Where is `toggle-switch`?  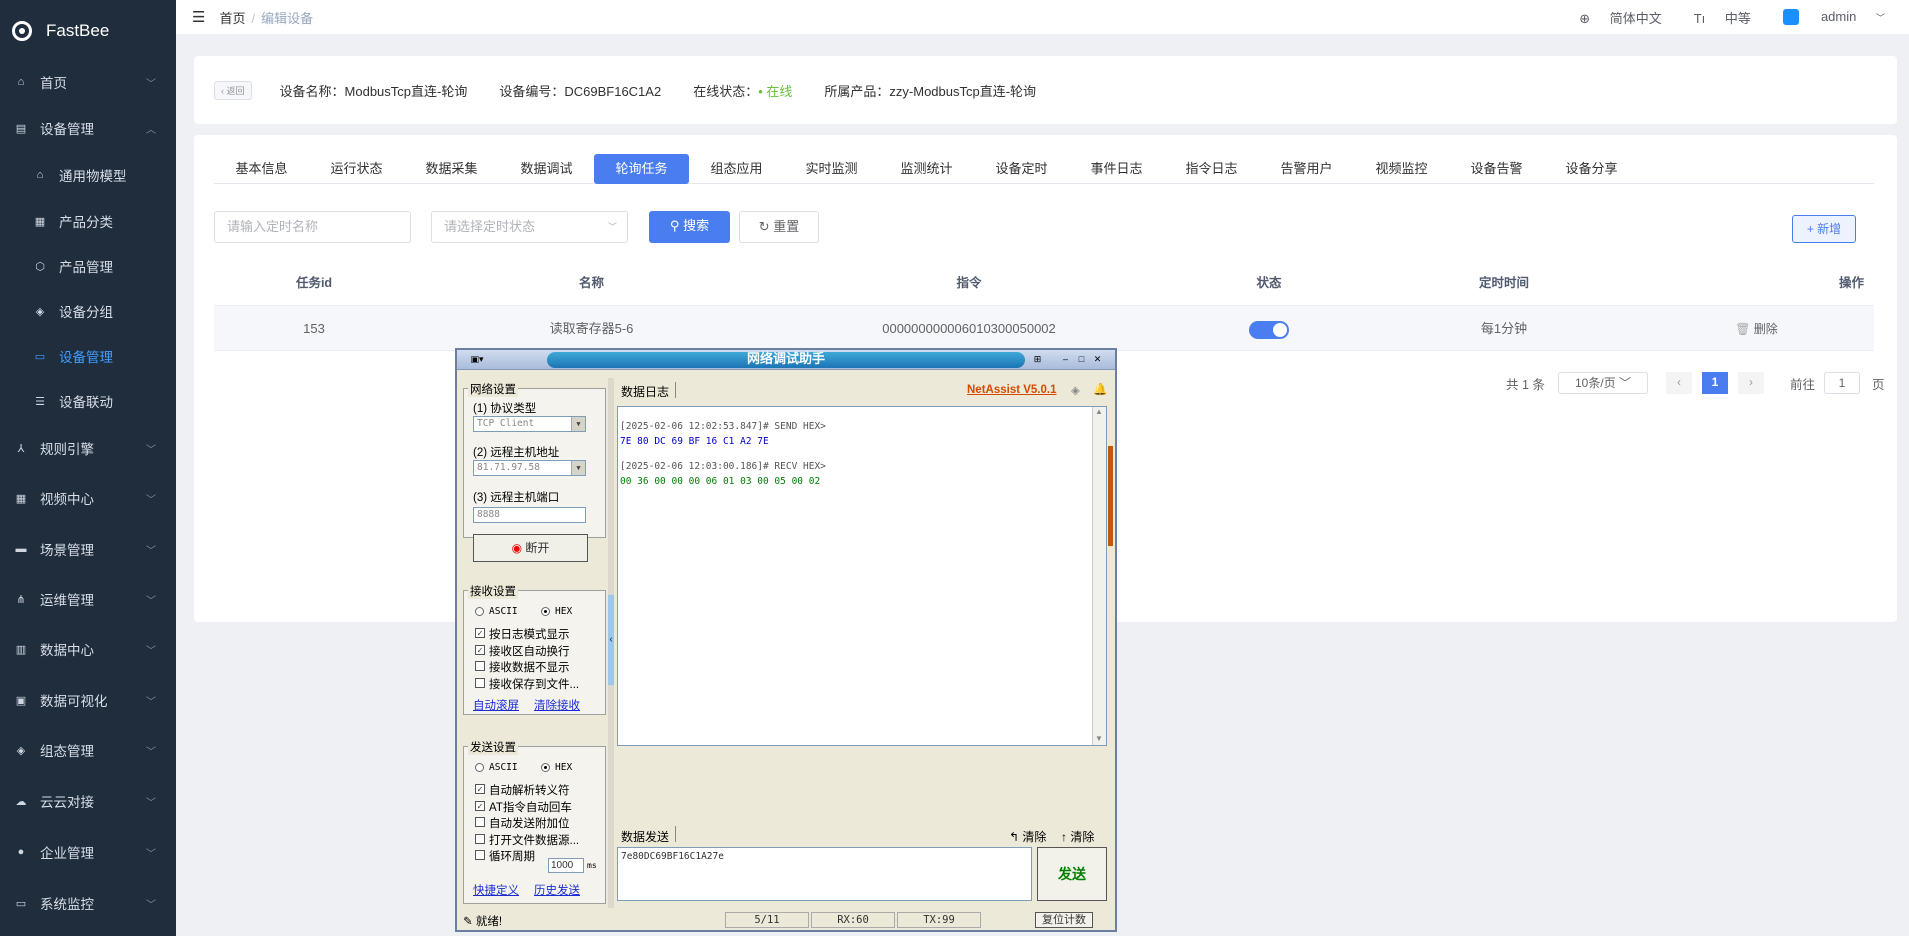
toggle-switch is located at coordinates (1269, 329).